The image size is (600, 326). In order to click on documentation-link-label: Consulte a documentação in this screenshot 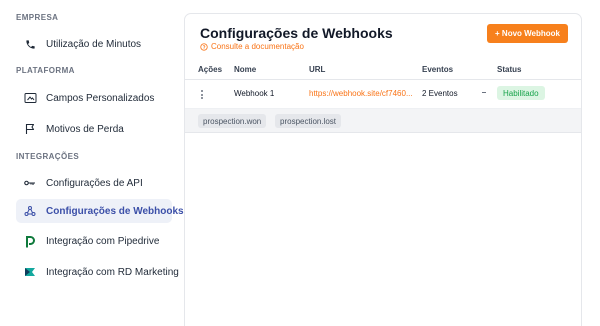, I will do `click(257, 46)`.